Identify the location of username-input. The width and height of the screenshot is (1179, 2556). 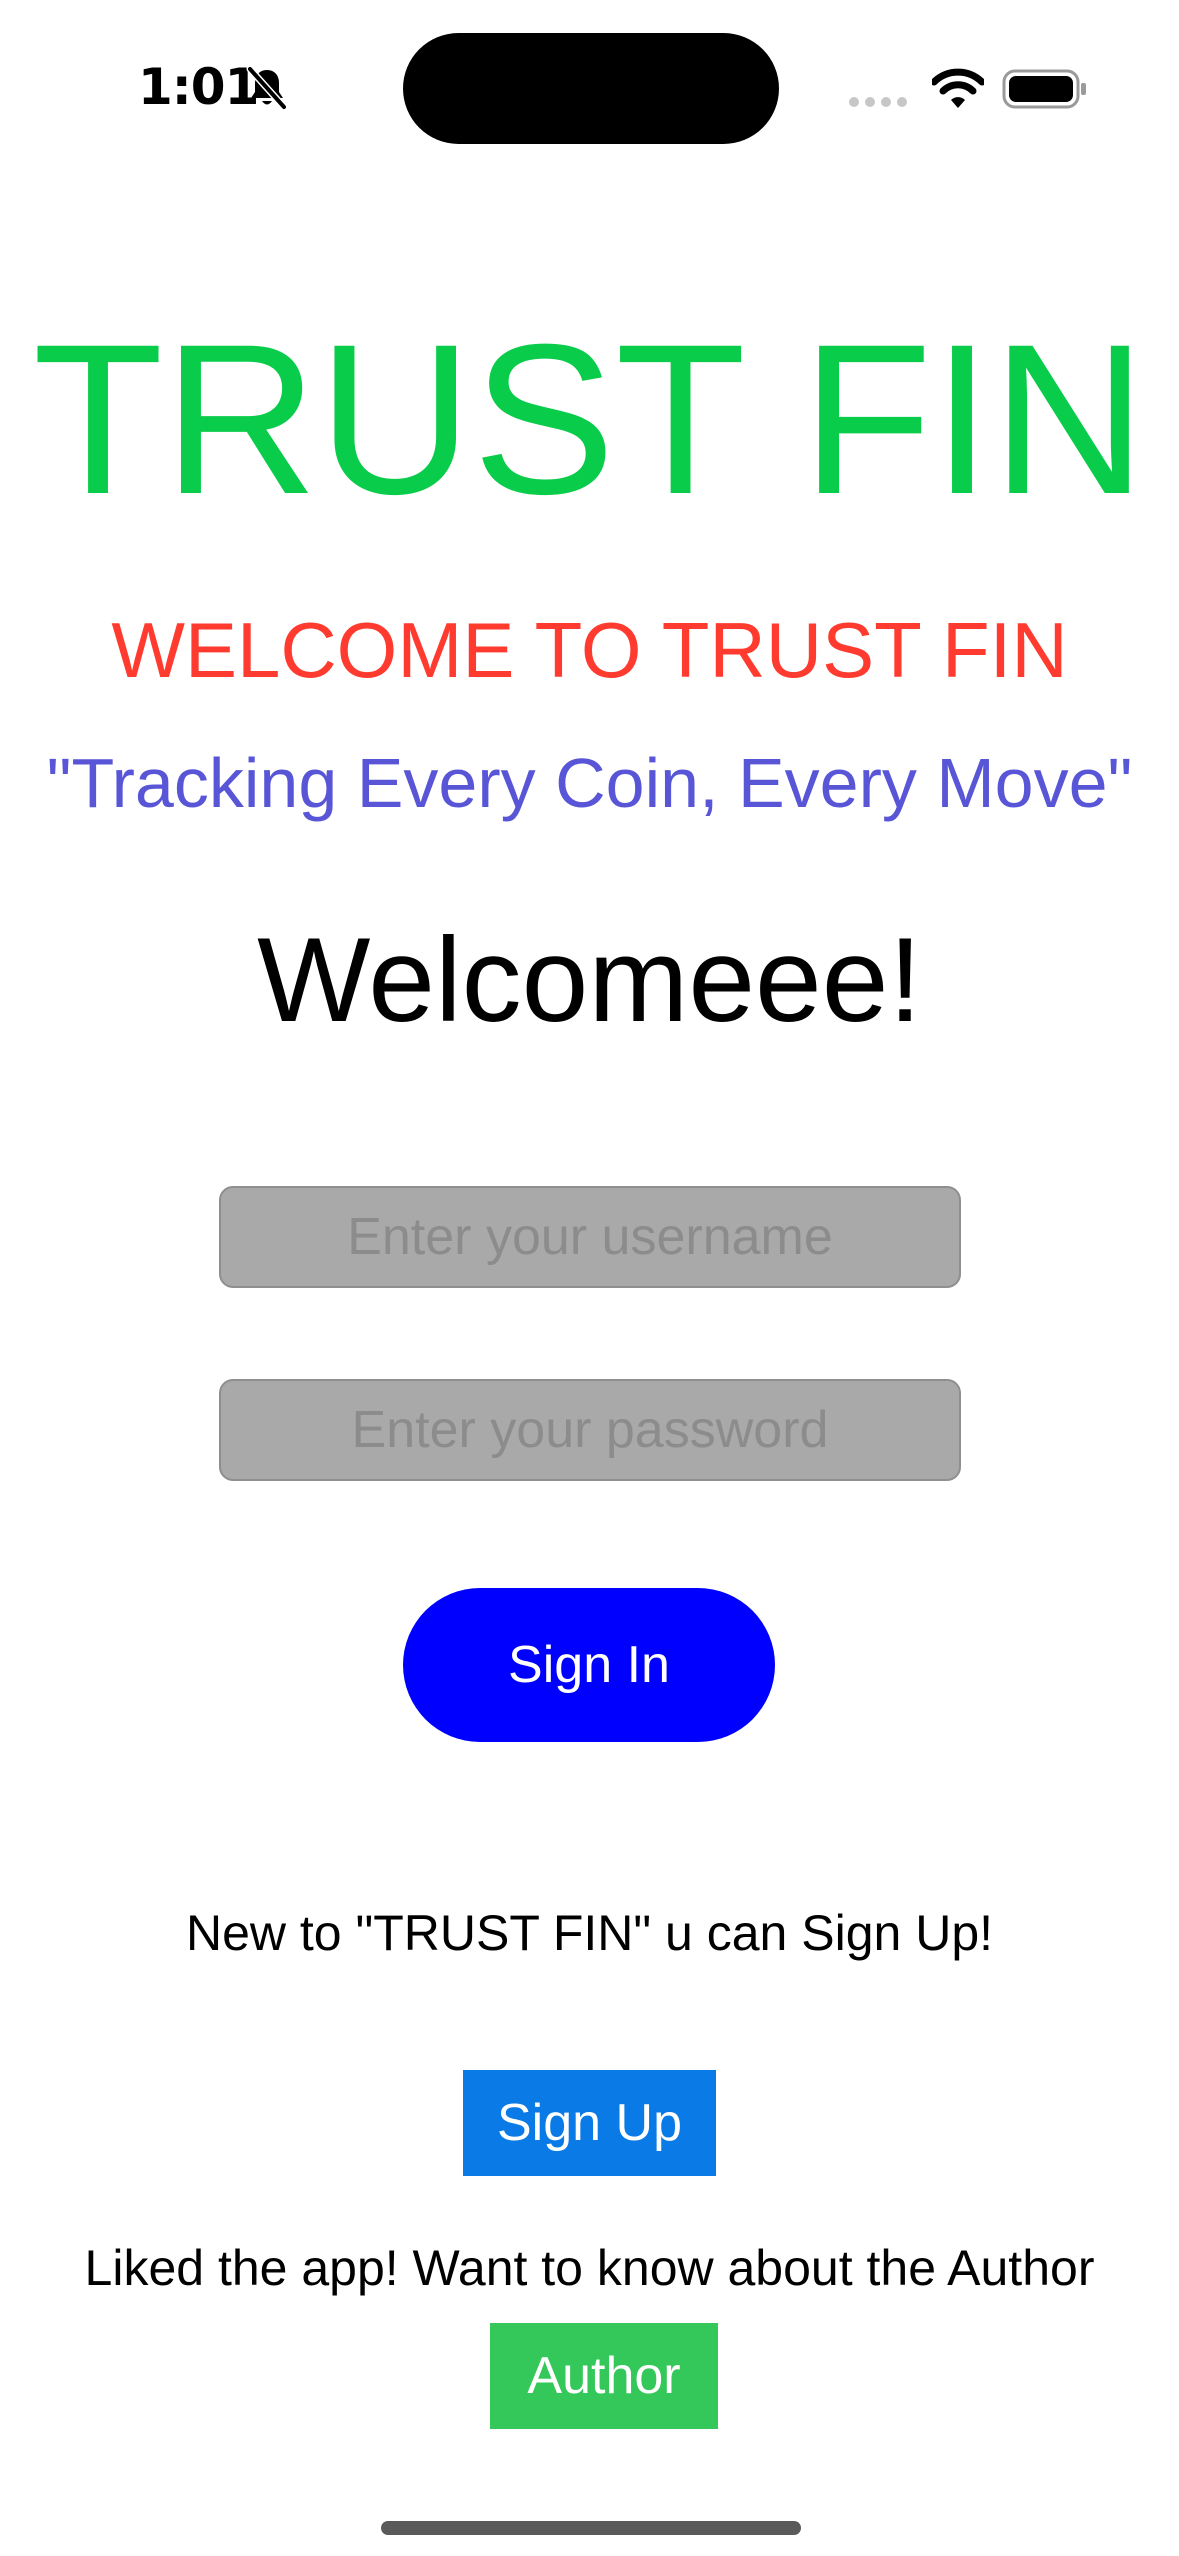
(590, 1237).